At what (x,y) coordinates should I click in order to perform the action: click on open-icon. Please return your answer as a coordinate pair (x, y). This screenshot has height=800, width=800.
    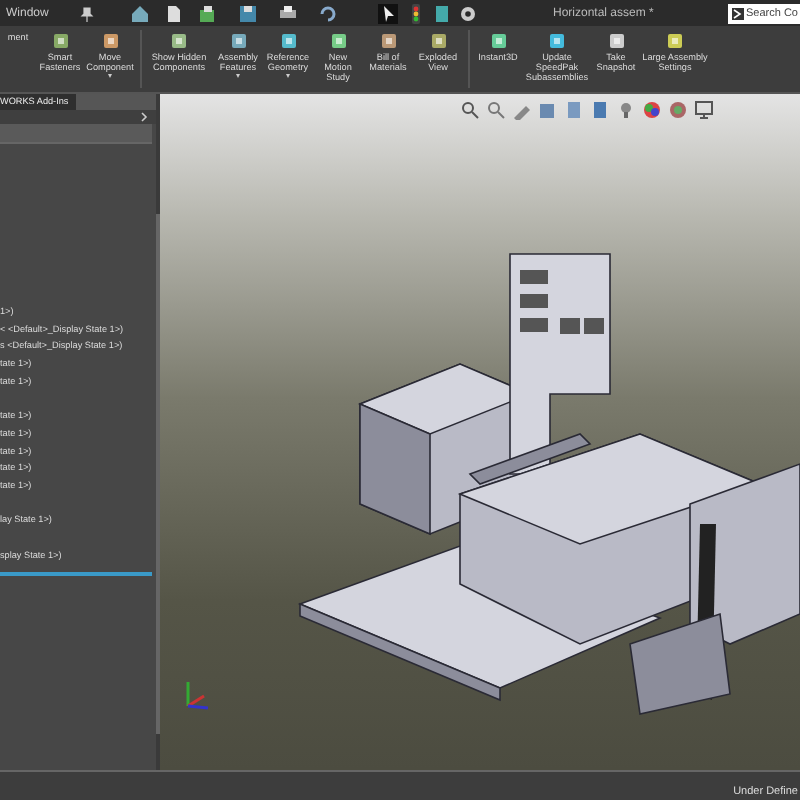
    Looking at the image, I should click on (208, 13).